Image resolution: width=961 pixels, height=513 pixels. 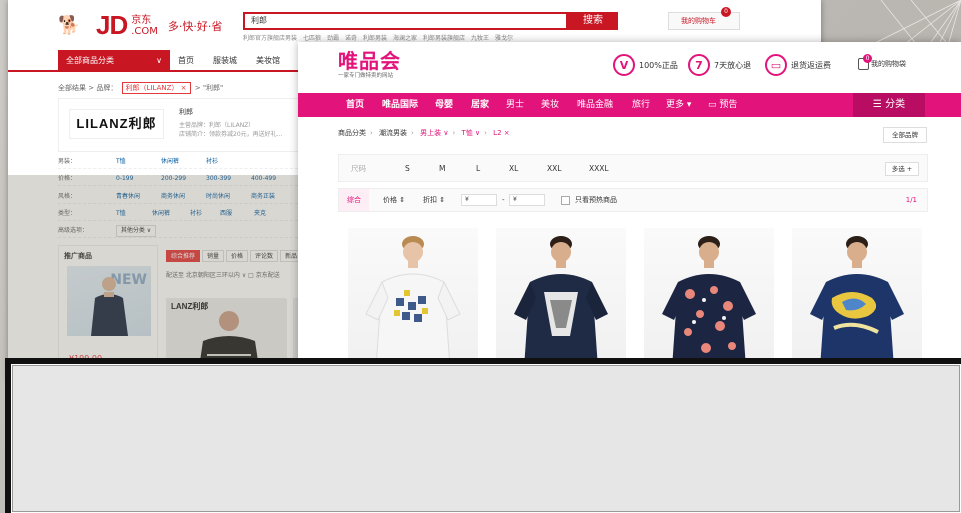 I want to click on jd-logo: 🐕 JD 京东 .COM 多·快·好·省, so click(x=140, y=25).